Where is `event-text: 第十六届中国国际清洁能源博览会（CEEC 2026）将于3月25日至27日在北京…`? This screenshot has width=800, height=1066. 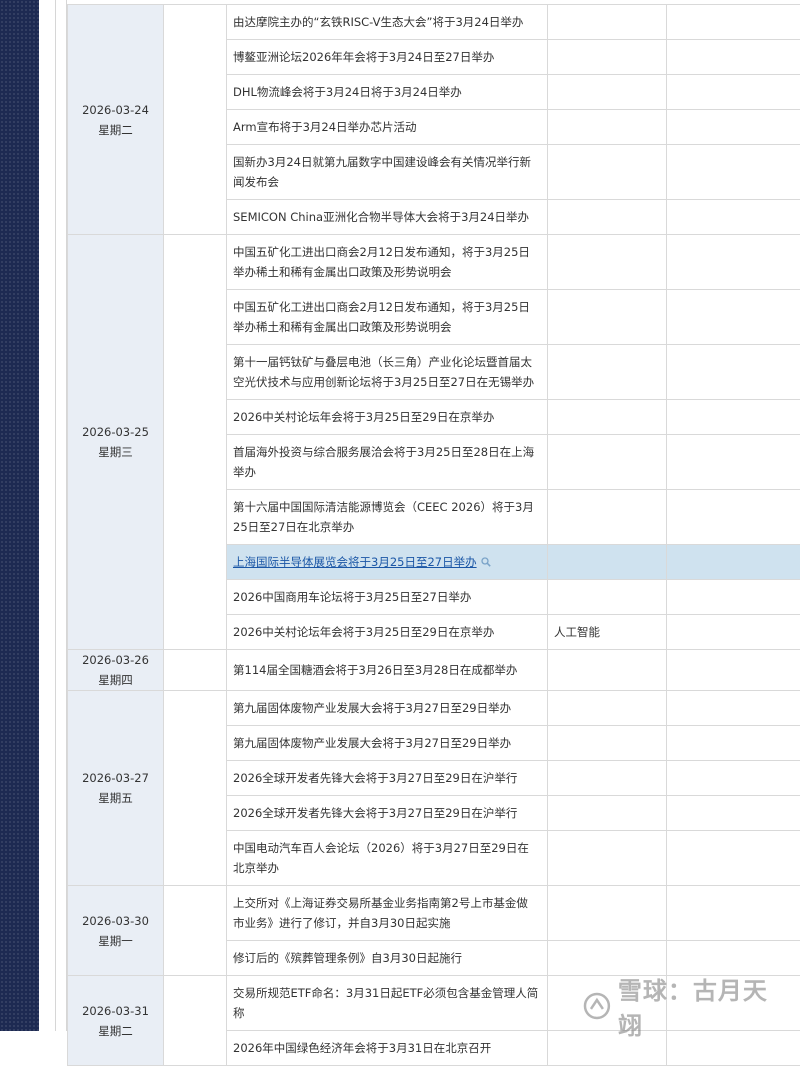 event-text: 第十六届中国国际清洁能源博览会（CEEC 2026）将于3月25日至27日在北京… is located at coordinates (383, 517).